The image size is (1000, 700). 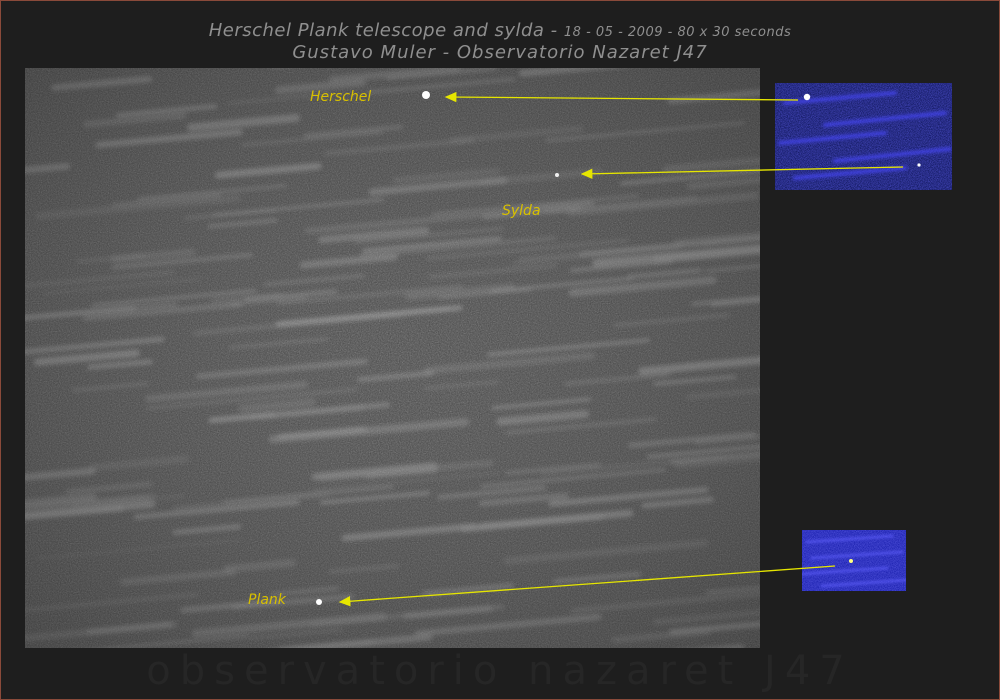 I want to click on label-herschel: Herschel, so click(x=341, y=97).